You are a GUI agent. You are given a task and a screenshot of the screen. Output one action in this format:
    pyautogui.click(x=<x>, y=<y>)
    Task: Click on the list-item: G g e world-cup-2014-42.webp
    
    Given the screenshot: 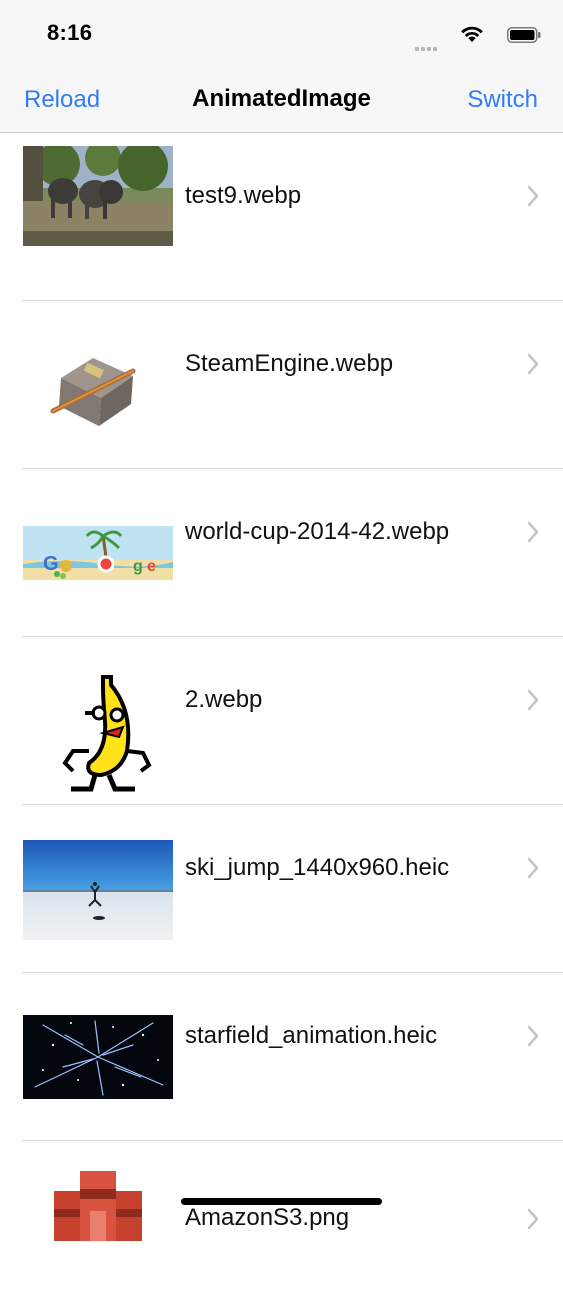 What is the action you would take?
    pyautogui.click(x=281, y=553)
    